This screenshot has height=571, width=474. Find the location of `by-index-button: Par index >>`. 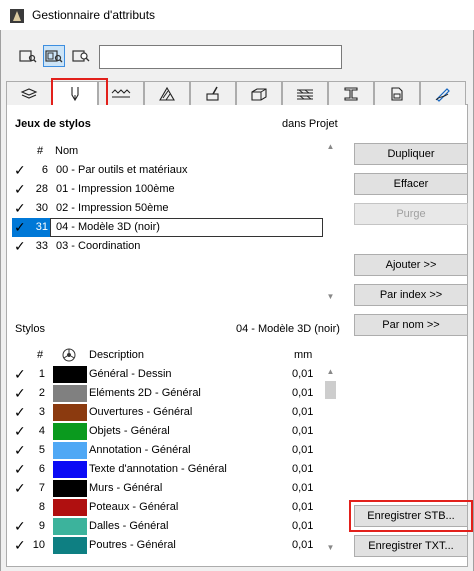

by-index-button: Par index >> is located at coordinates (411, 295).